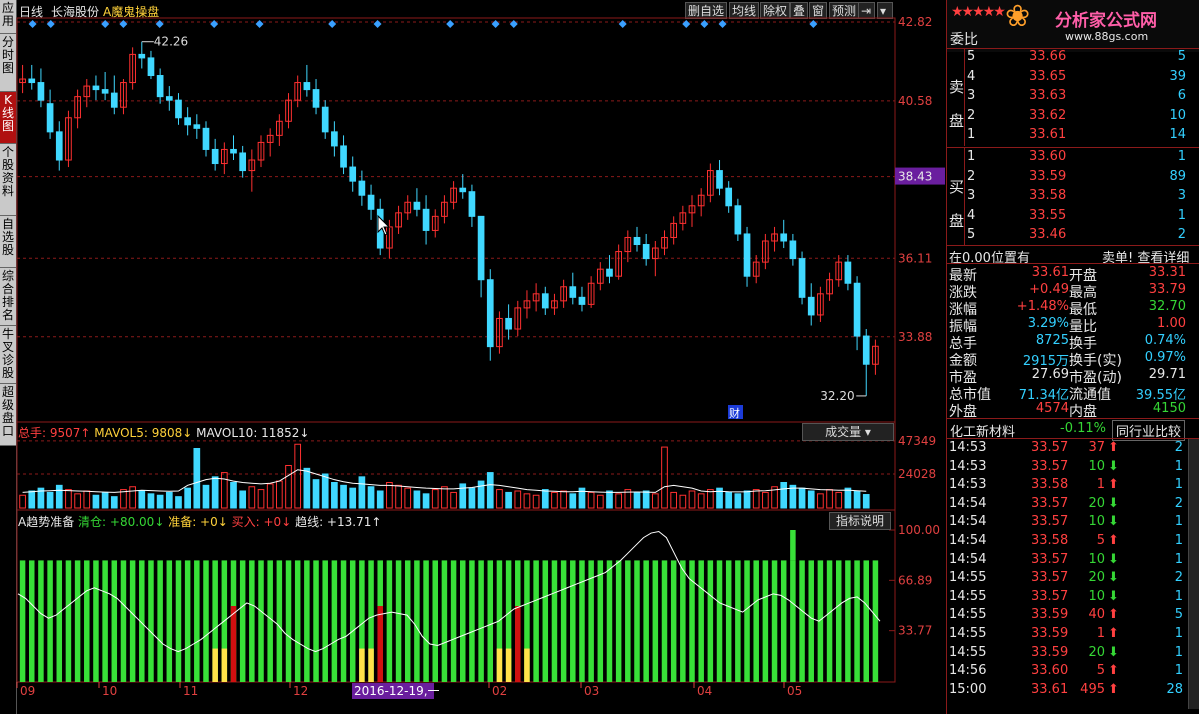 This screenshot has width=1199, height=714. Describe the element at coordinates (1073, 95) in the screenshot. I see `sell-level-row: 3 33.63 6` at that location.